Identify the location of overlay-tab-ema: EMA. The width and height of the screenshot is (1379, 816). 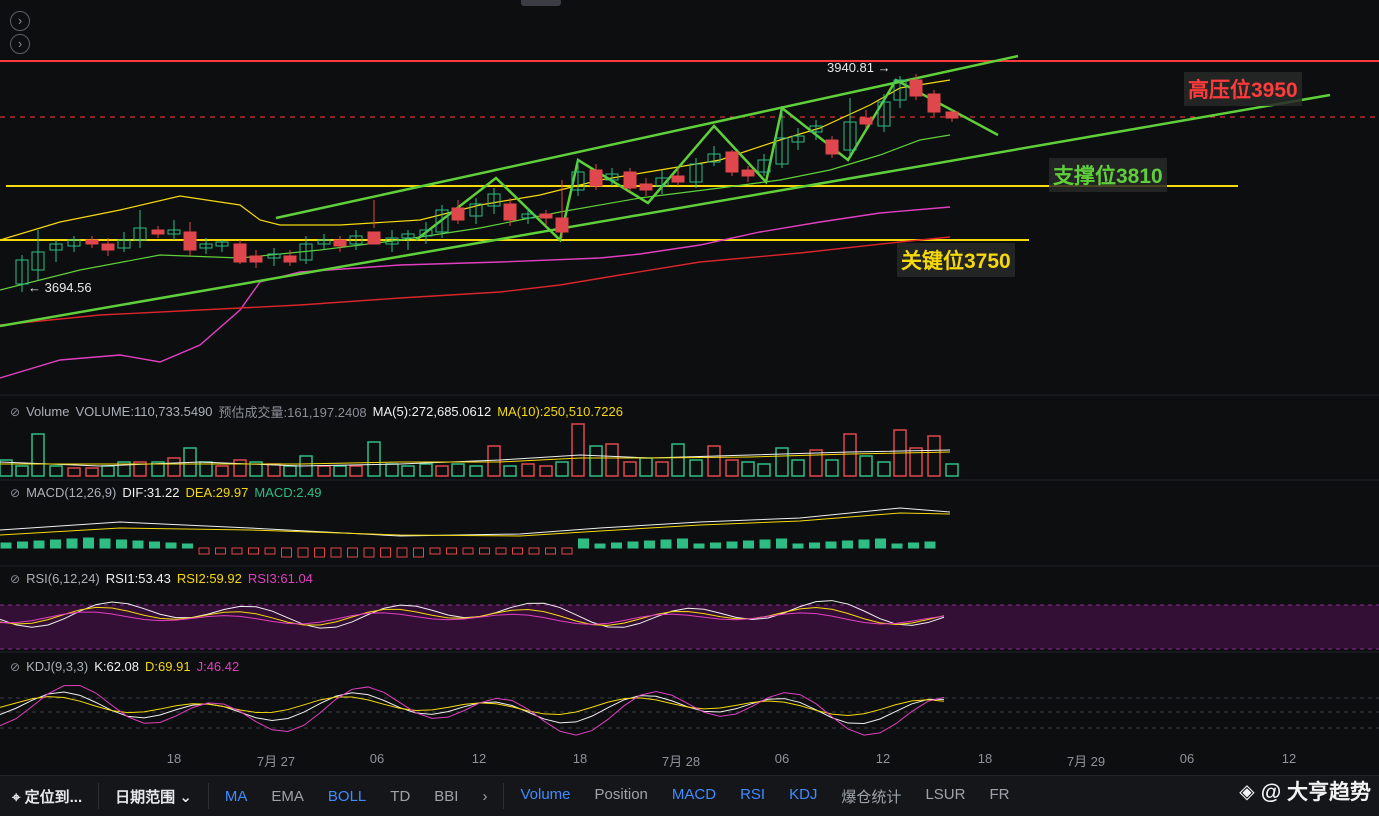
(287, 796).